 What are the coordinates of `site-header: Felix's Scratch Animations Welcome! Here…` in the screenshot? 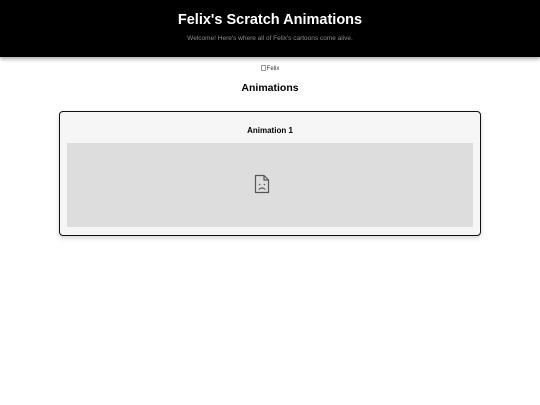 It's located at (270, 28).